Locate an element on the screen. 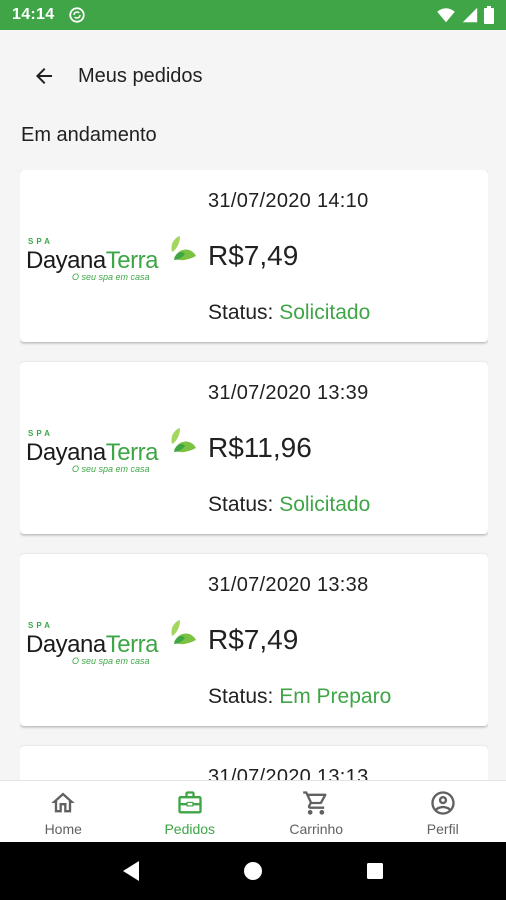 Image resolution: width=506 pixels, height=900 pixels. triangle-back-icon is located at coordinates (131, 871).